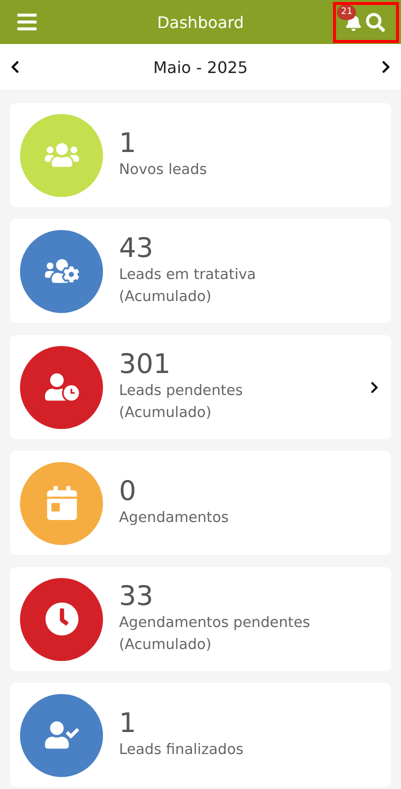 The height and width of the screenshot is (789, 401). Describe the element at coordinates (200, 155) in the screenshot. I see `stat-card: 1 Novos leads` at that location.